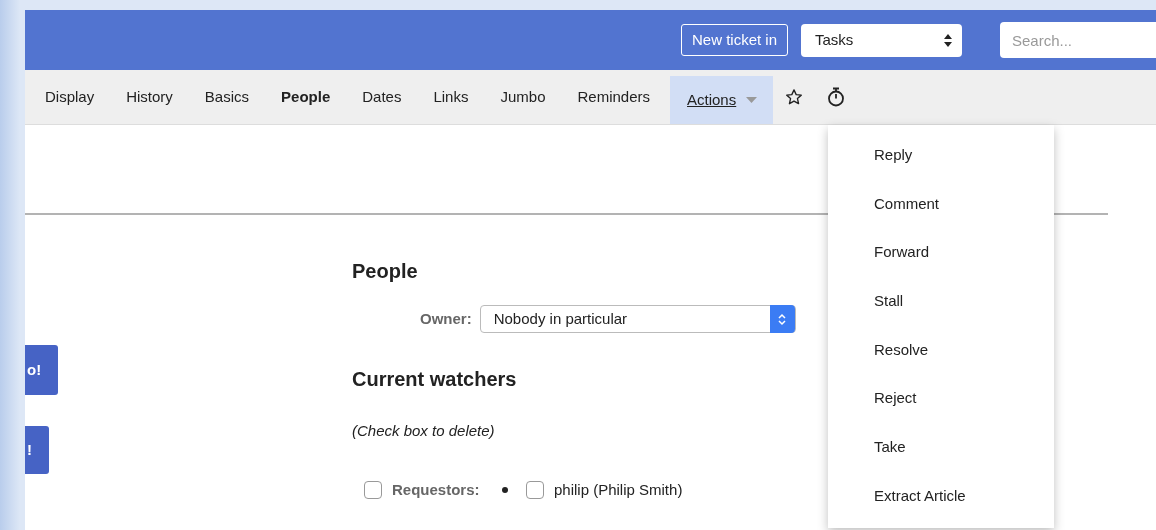  I want to click on side-button: o!, so click(41, 370).